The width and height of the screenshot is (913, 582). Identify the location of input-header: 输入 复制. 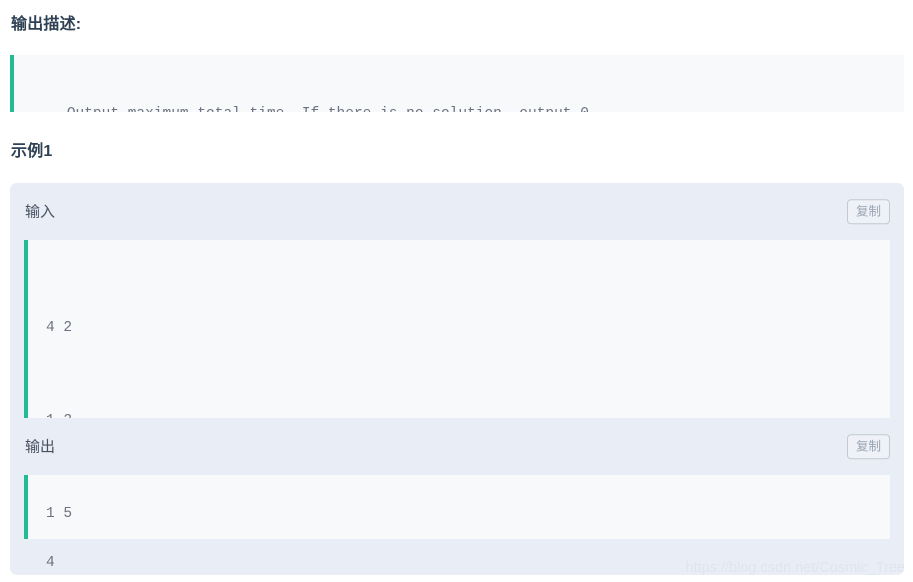
(457, 211).